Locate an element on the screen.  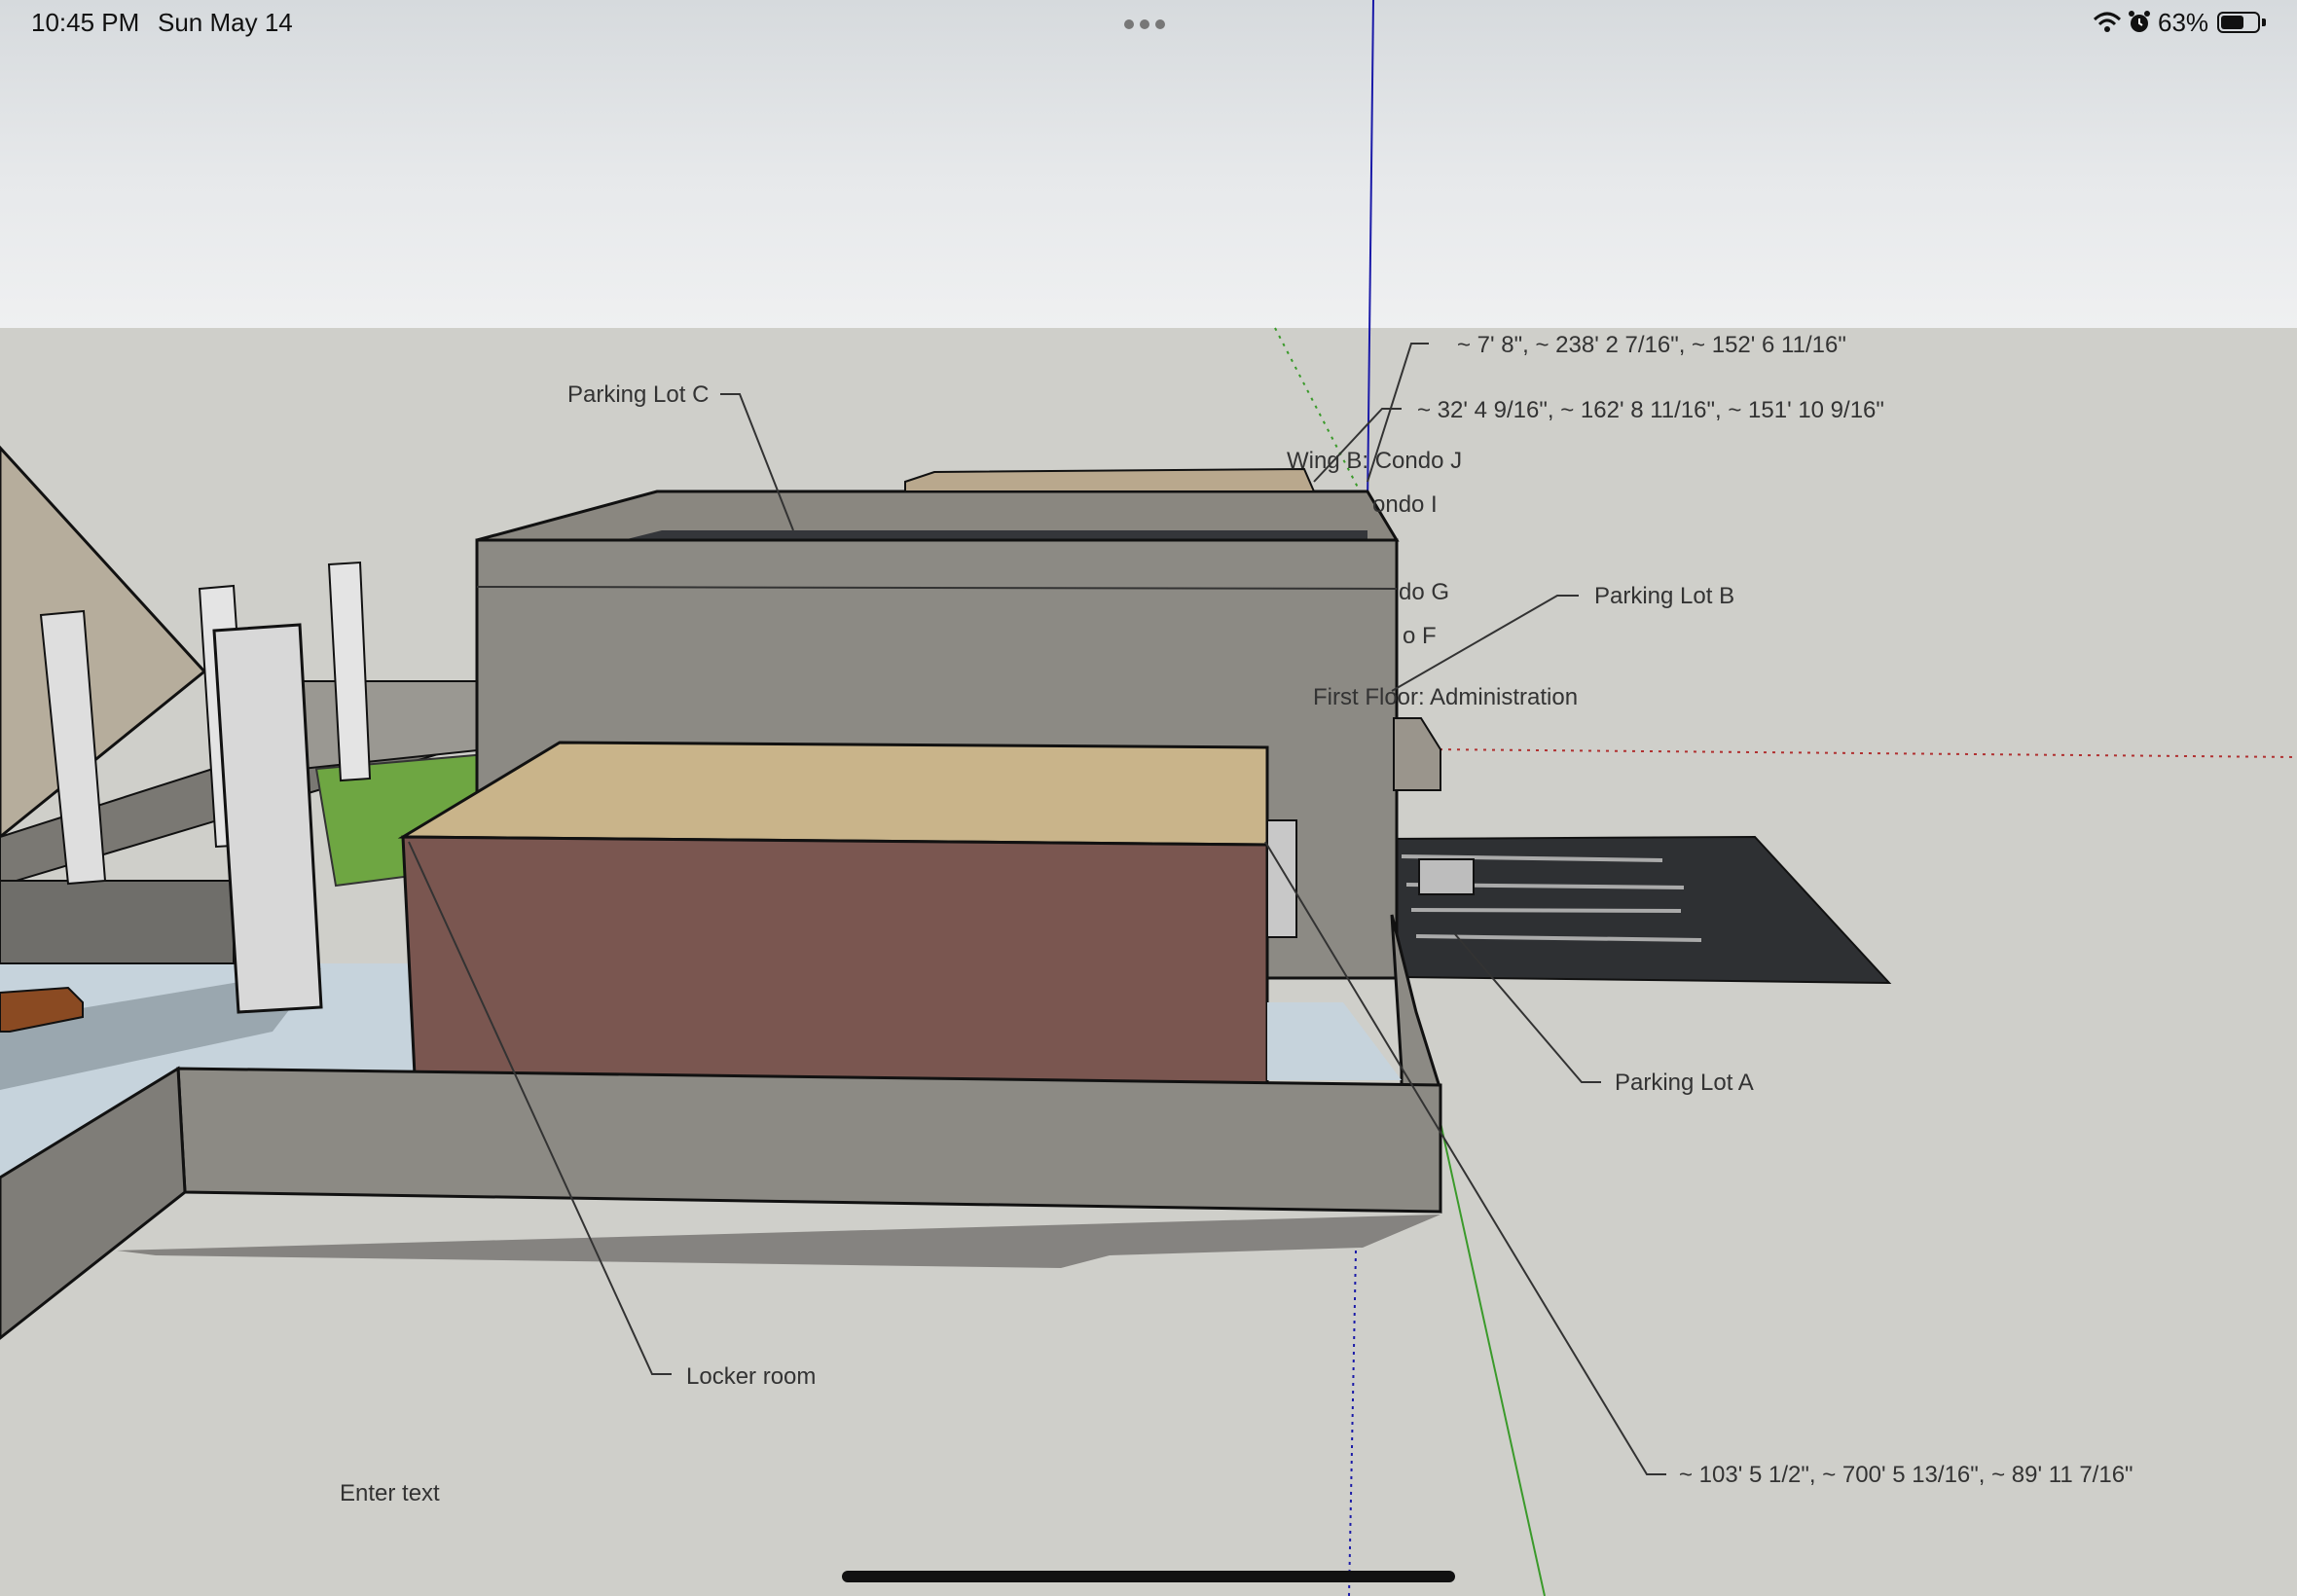
tag-condo-i: ondo I is located at coordinates (1405, 505).